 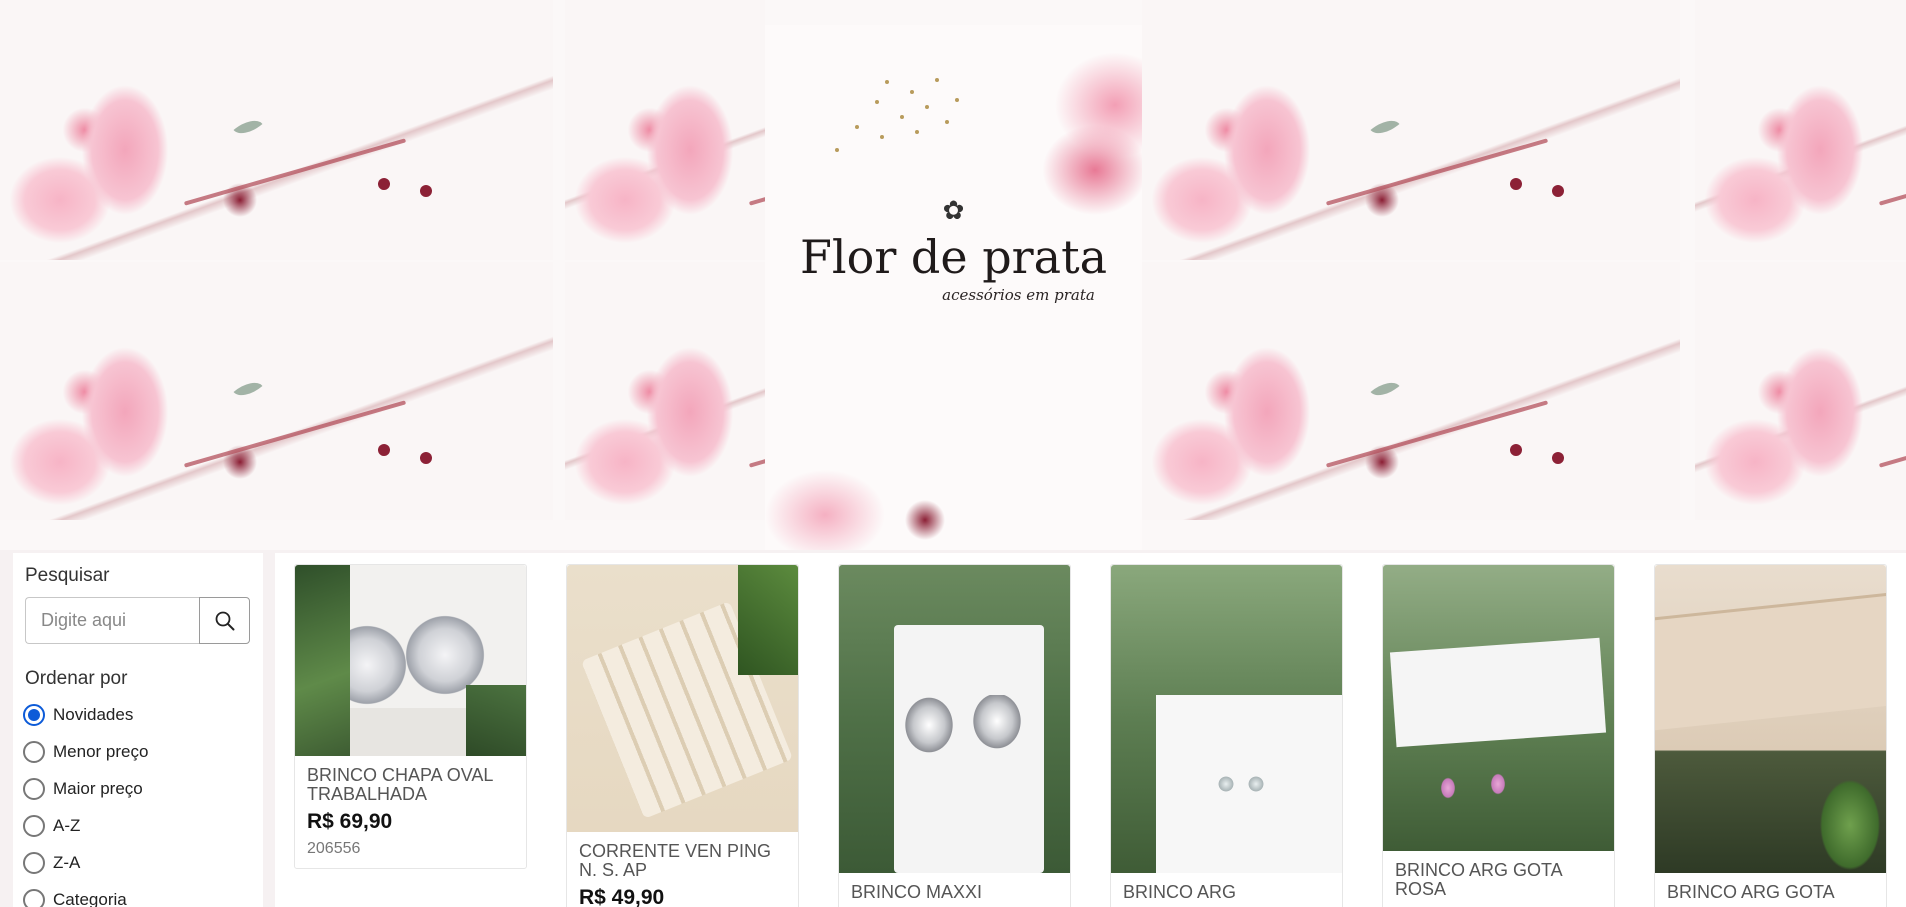 I want to click on flower-icon: ✿, so click(x=953, y=210).